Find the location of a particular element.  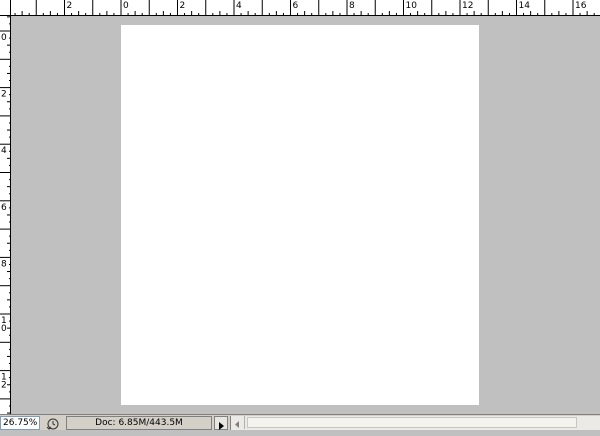

clock-arrow-icon is located at coordinates (53, 423).